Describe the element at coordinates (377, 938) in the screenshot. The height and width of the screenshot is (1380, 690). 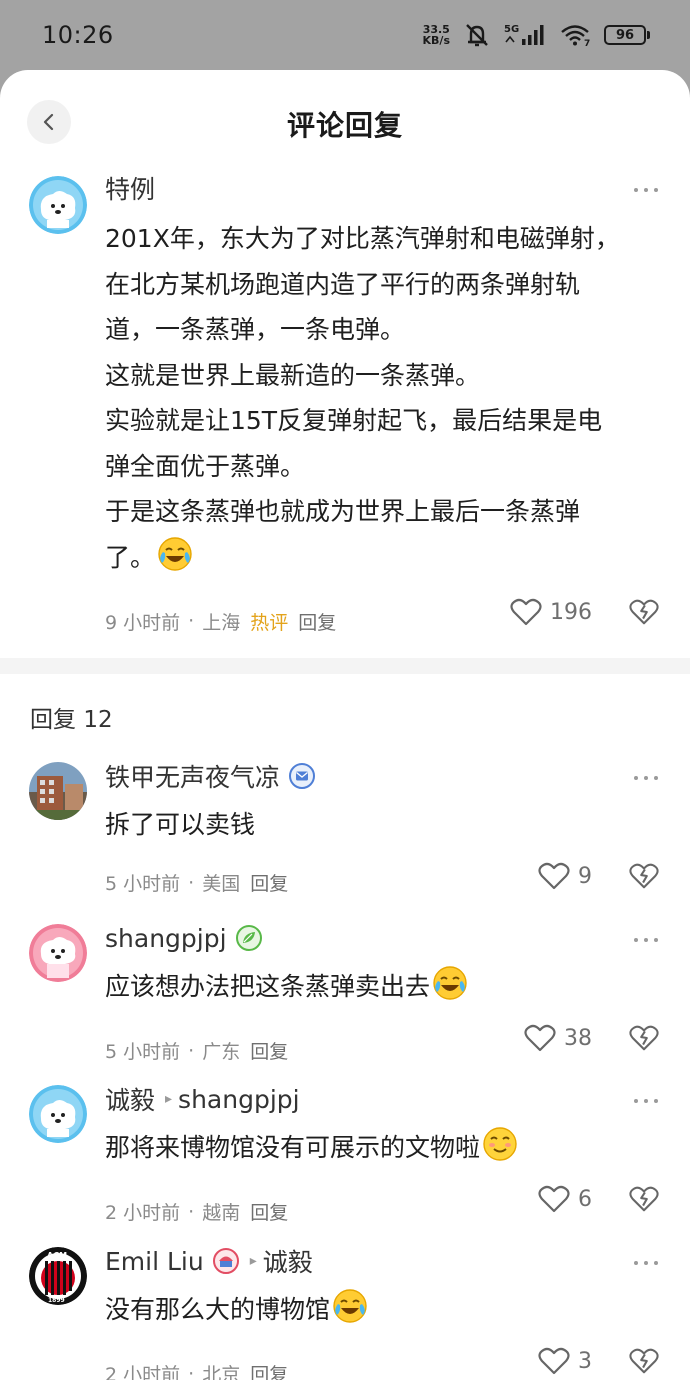
I see `comment-author: shangpjpj` at that location.